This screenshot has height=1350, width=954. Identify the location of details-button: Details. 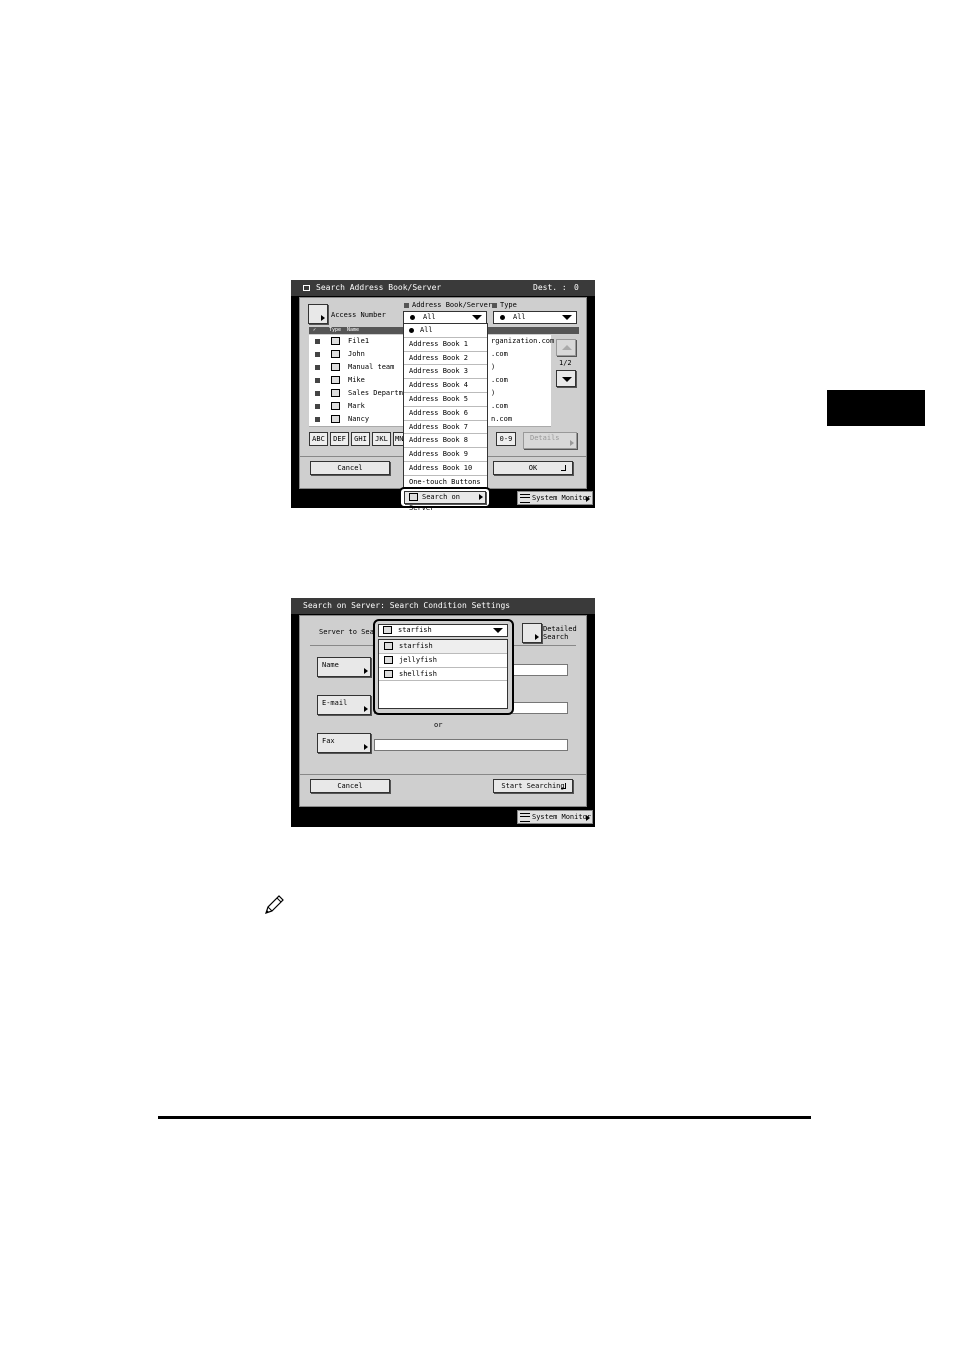
(550, 440).